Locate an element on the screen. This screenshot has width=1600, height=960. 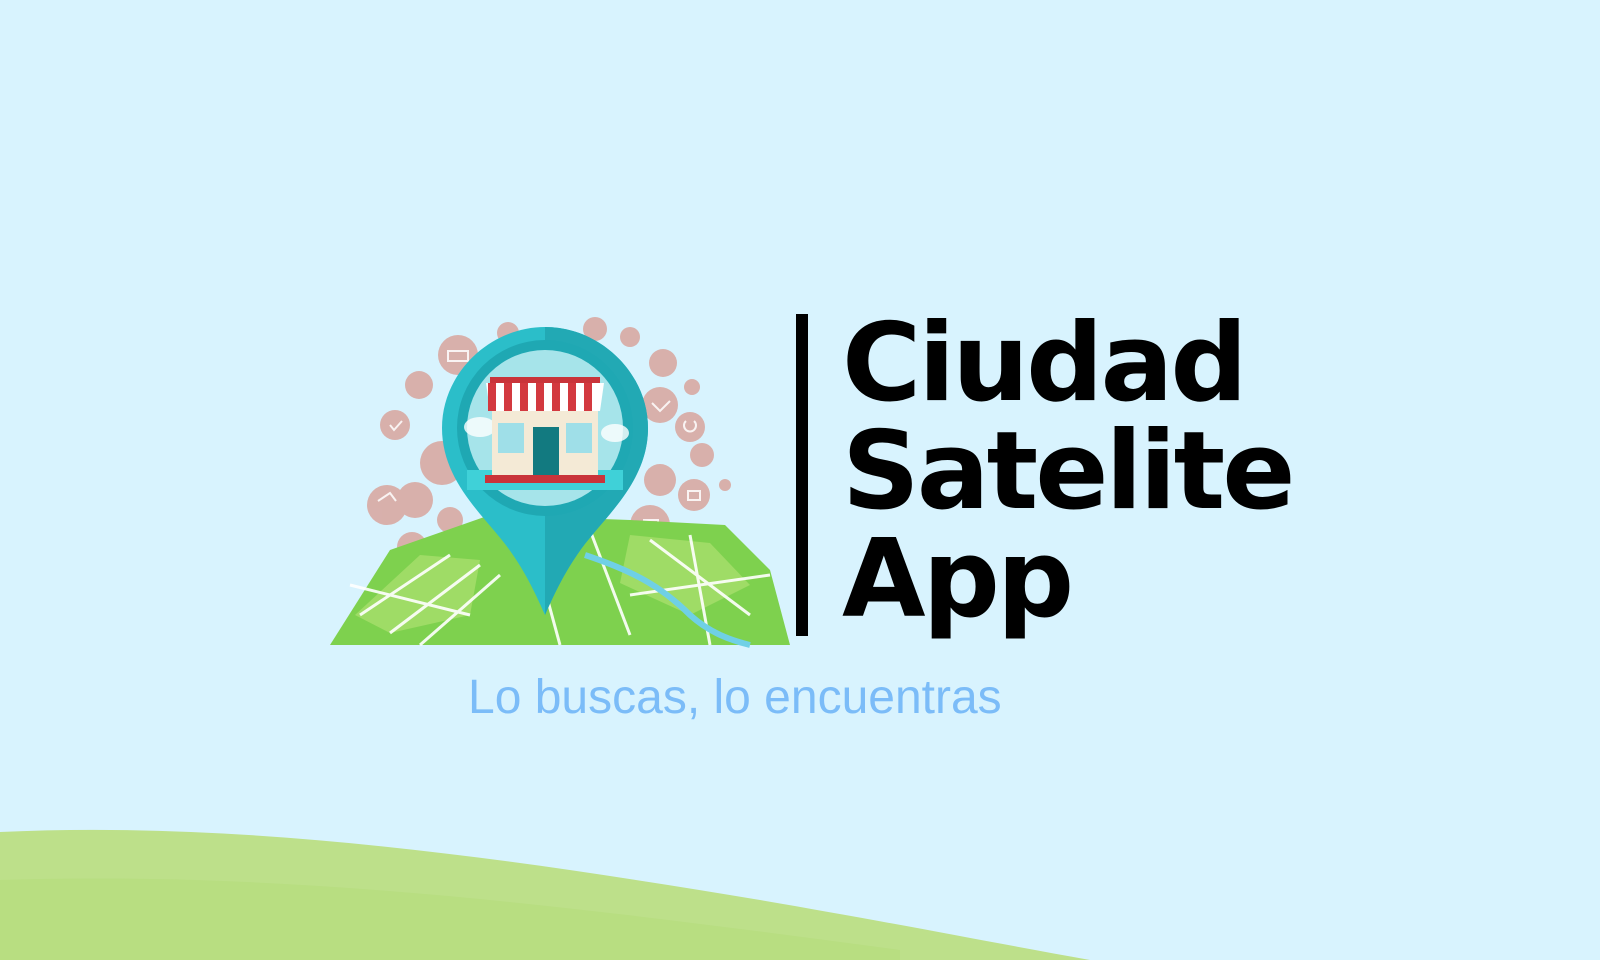
app-name: Ciudad Satelite App is located at coordinates (1072, 472).